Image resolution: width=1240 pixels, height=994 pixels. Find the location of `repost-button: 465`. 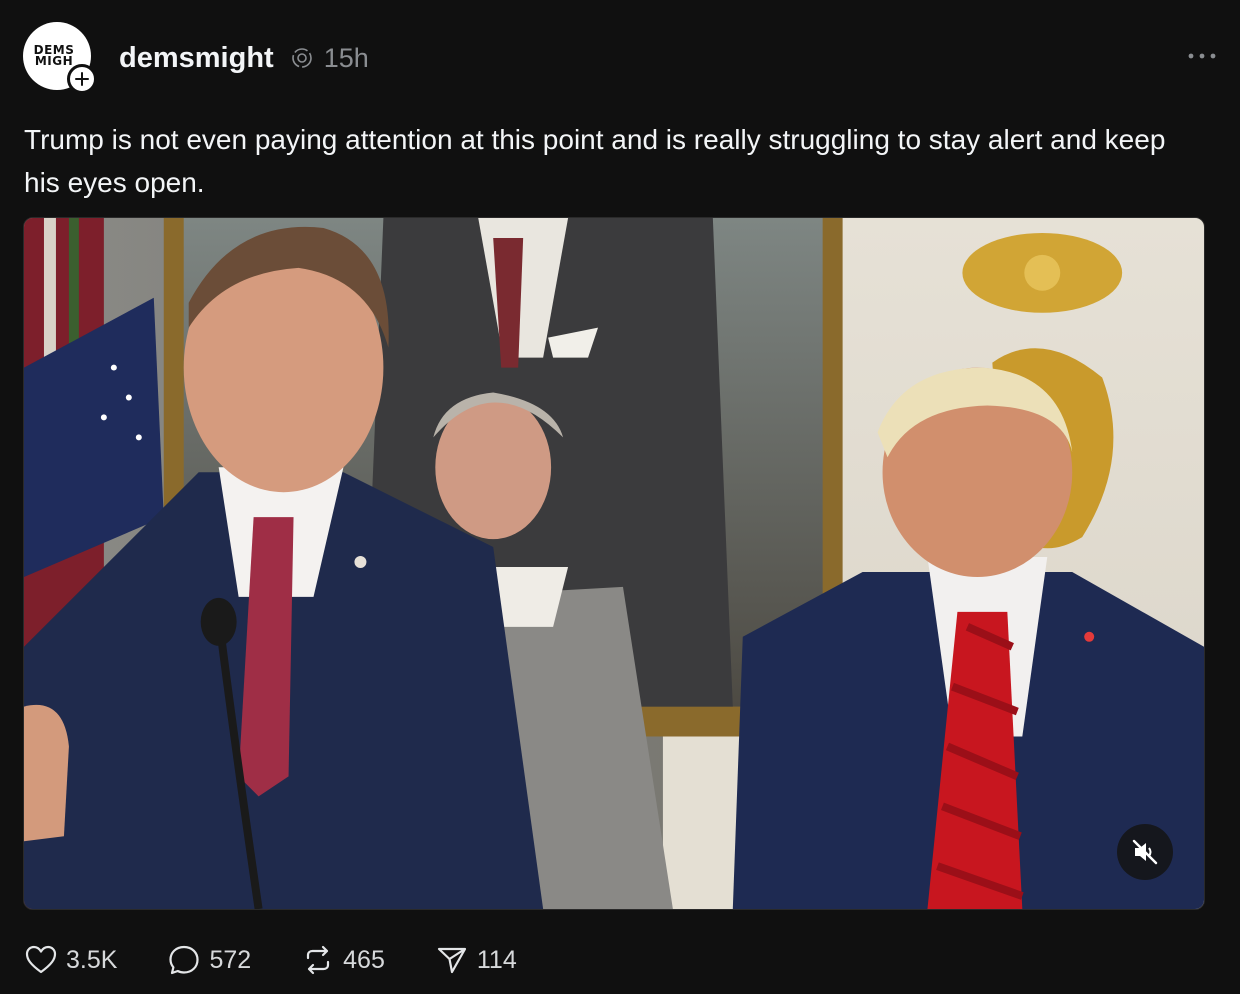

repost-button: 465 is located at coordinates (343, 960).